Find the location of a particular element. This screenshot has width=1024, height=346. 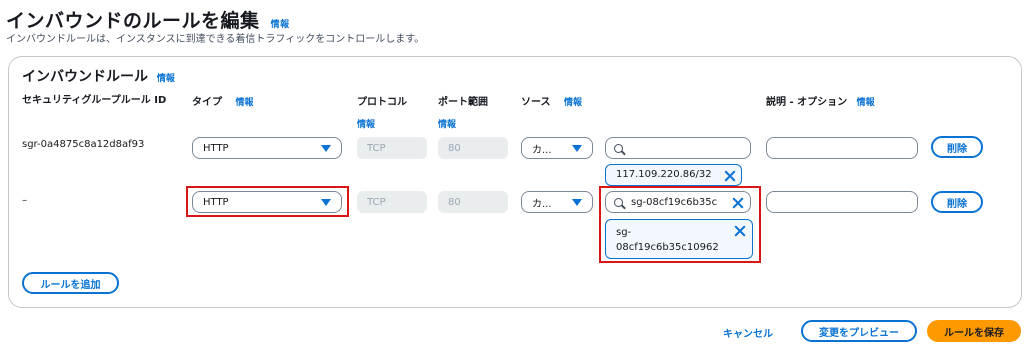

col-header-rule-id: セキュリティグループルール ID is located at coordinates (94, 100).